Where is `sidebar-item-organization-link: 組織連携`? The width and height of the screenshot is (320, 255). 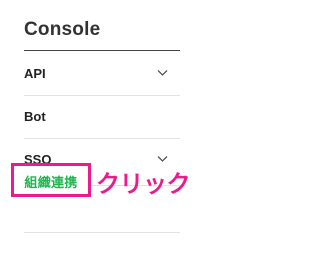 sidebar-item-organization-link: 組織連携 is located at coordinates (51, 180).